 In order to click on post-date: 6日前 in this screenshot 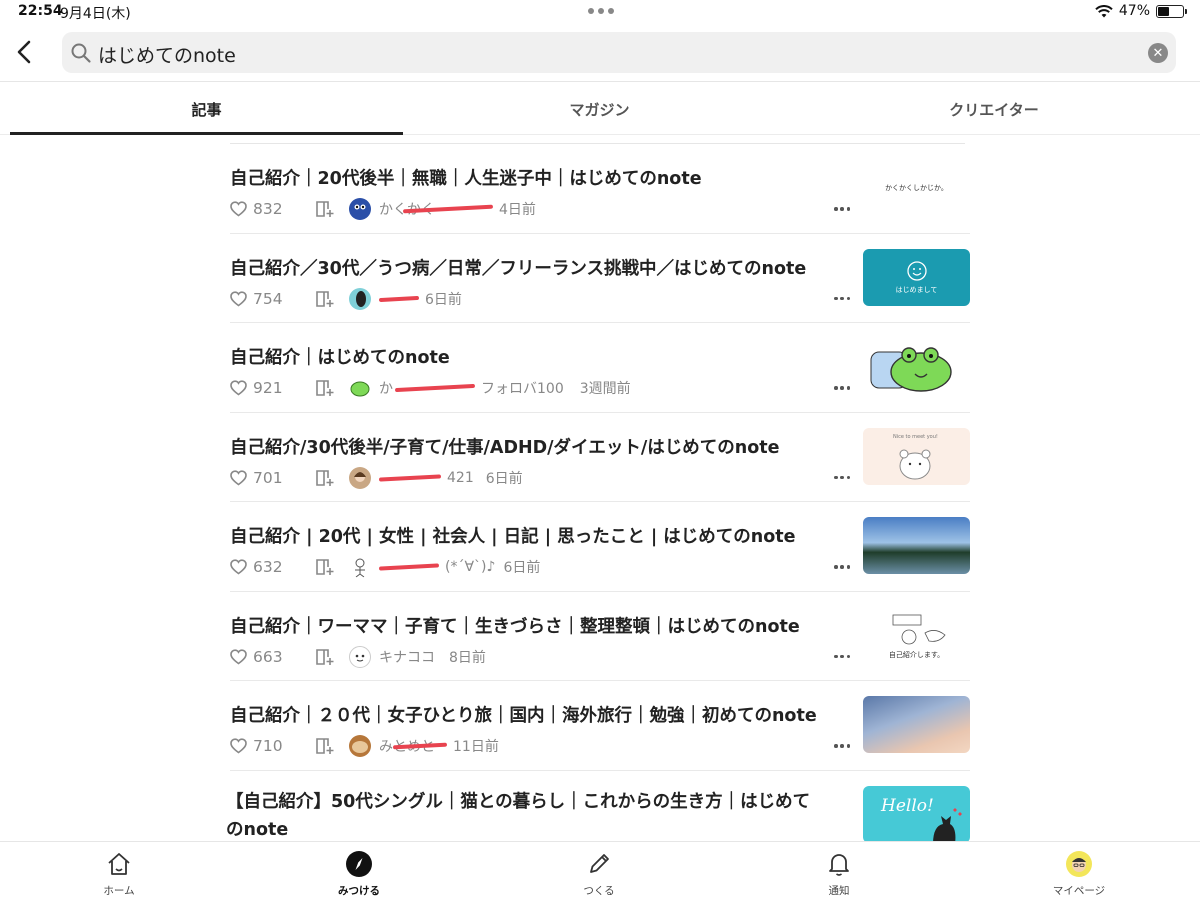, I will do `click(443, 299)`.